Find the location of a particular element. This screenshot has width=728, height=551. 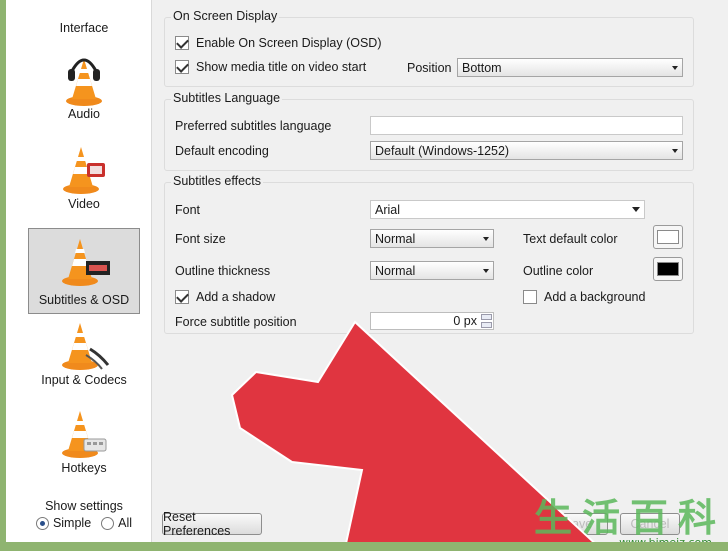

preferred-language-input is located at coordinates (526, 125).